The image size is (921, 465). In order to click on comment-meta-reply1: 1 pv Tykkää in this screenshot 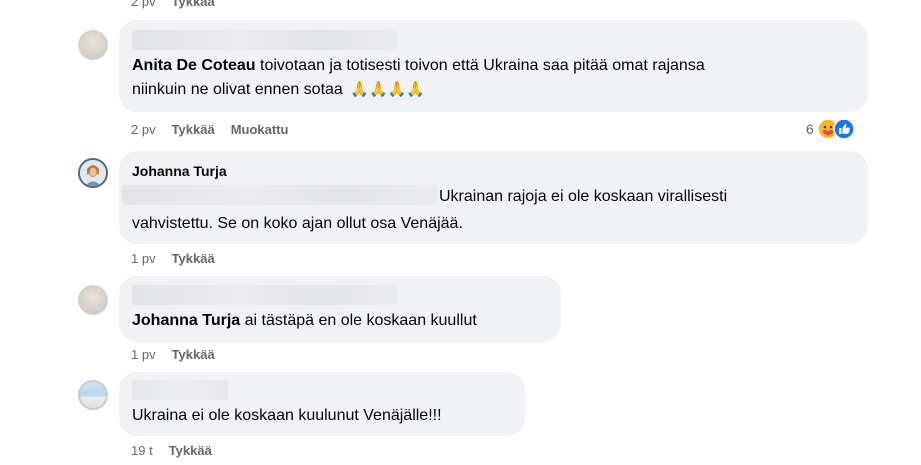, I will do `click(173, 354)`.